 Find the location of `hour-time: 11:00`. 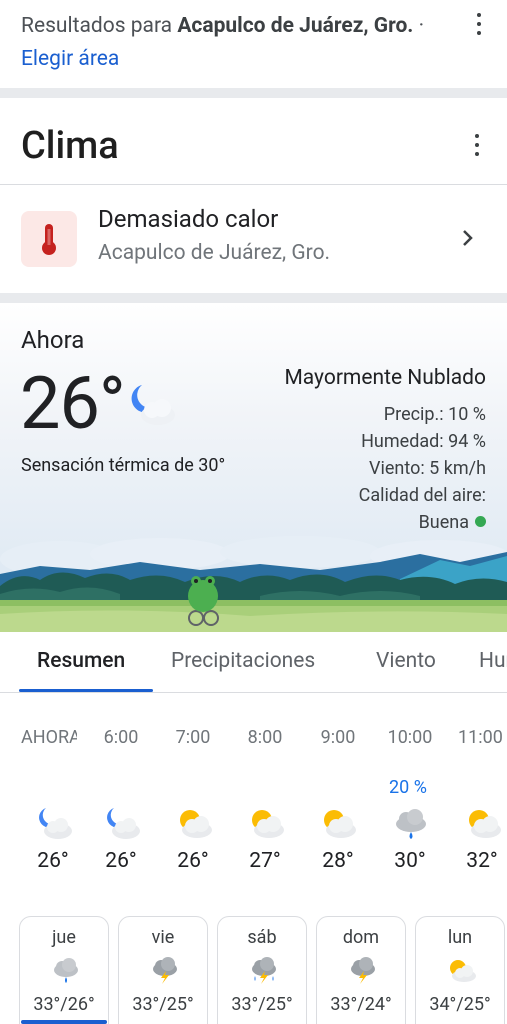

hour-time: 11:00 is located at coordinates (480, 737).